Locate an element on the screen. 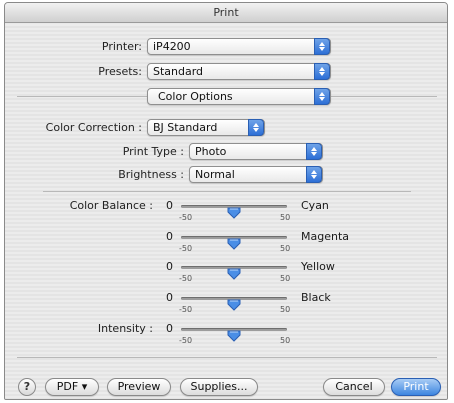  window-title: Print is located at coordinates (226, 13).